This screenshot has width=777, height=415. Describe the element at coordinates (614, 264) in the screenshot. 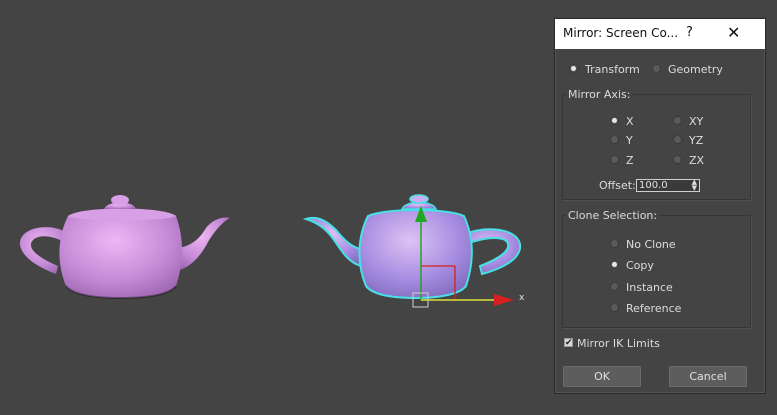

I see `copy-radio` at that location.